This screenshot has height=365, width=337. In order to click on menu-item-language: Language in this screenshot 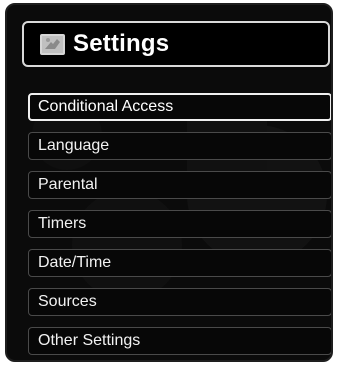, I will do `click(179, 146)`.